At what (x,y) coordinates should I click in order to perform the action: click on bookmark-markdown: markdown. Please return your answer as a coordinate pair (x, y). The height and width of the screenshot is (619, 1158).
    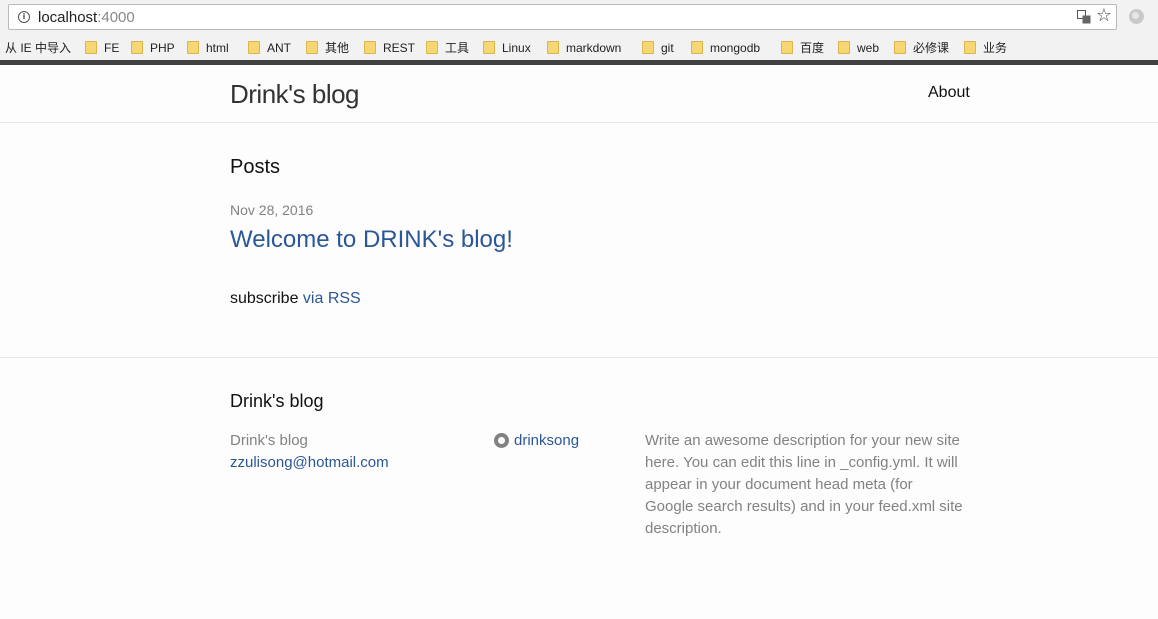
    Looking at the image, I should click on (584, 48).